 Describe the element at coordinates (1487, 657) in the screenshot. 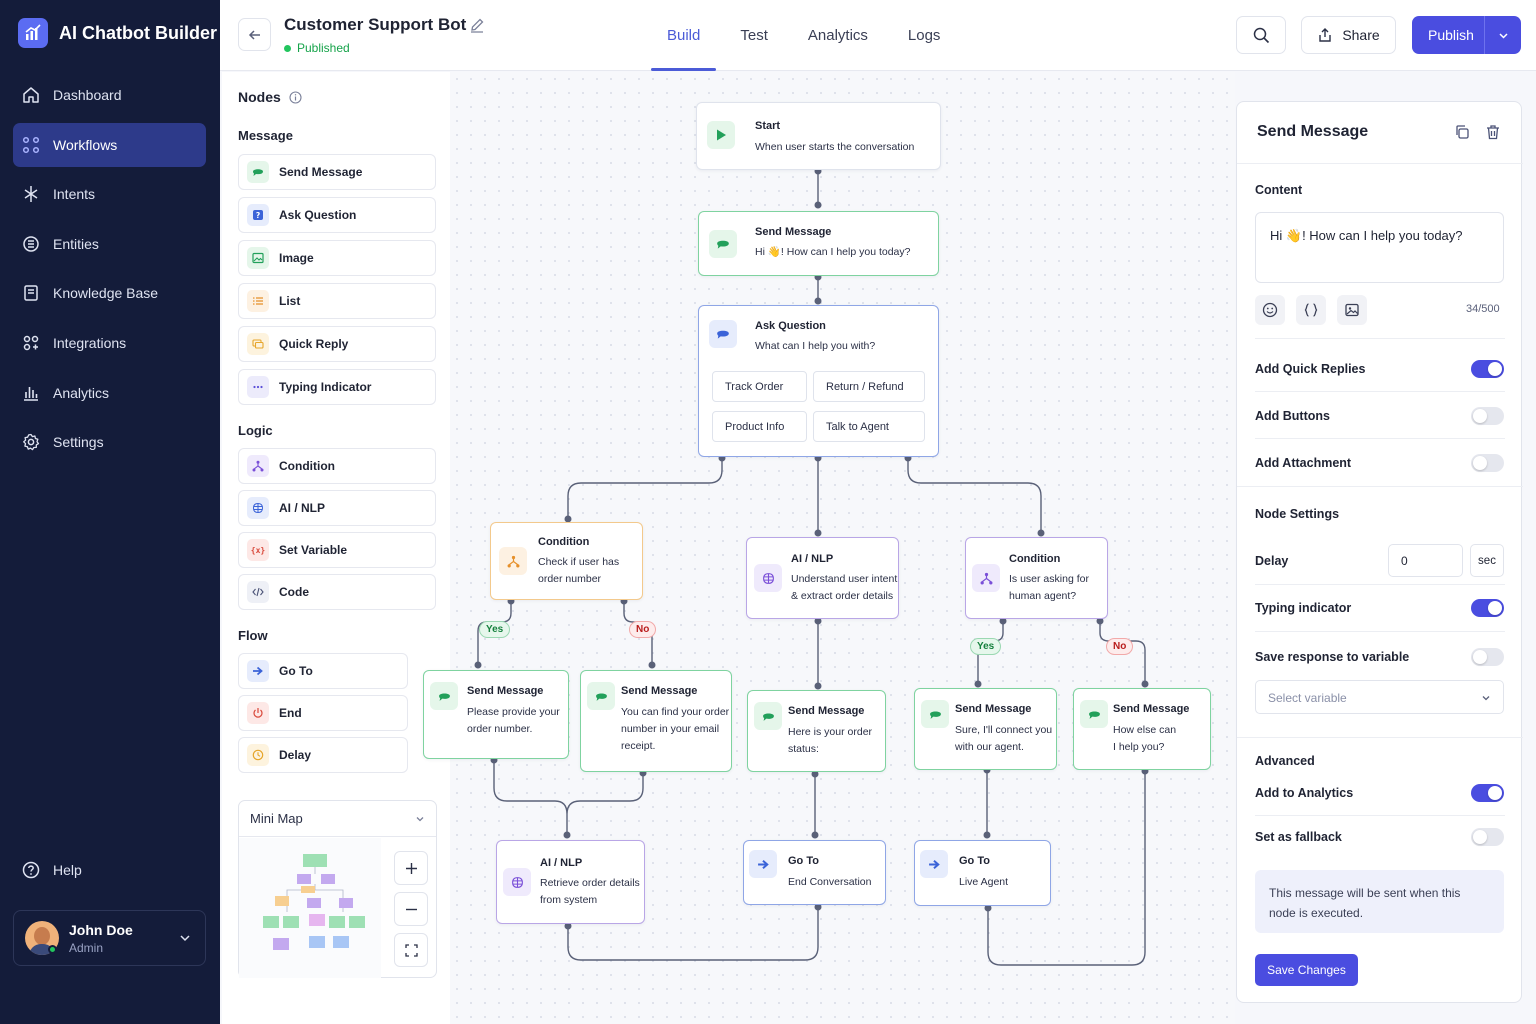

I see `save-response-toggle` at that location.